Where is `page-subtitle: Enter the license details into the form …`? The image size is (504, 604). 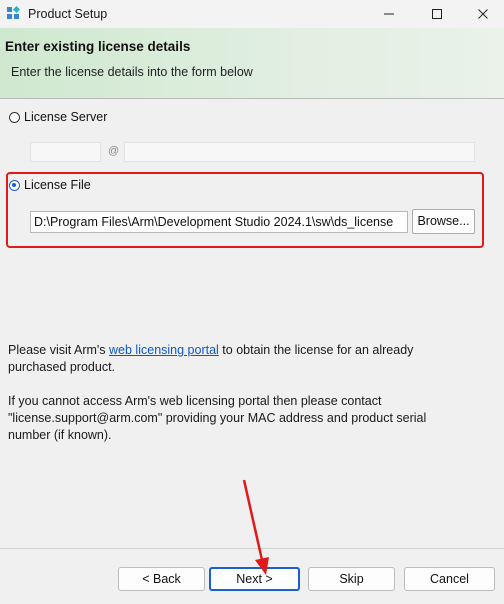 page-subtitle: Enter the license details into the form … is located at coordinates (132, 72).